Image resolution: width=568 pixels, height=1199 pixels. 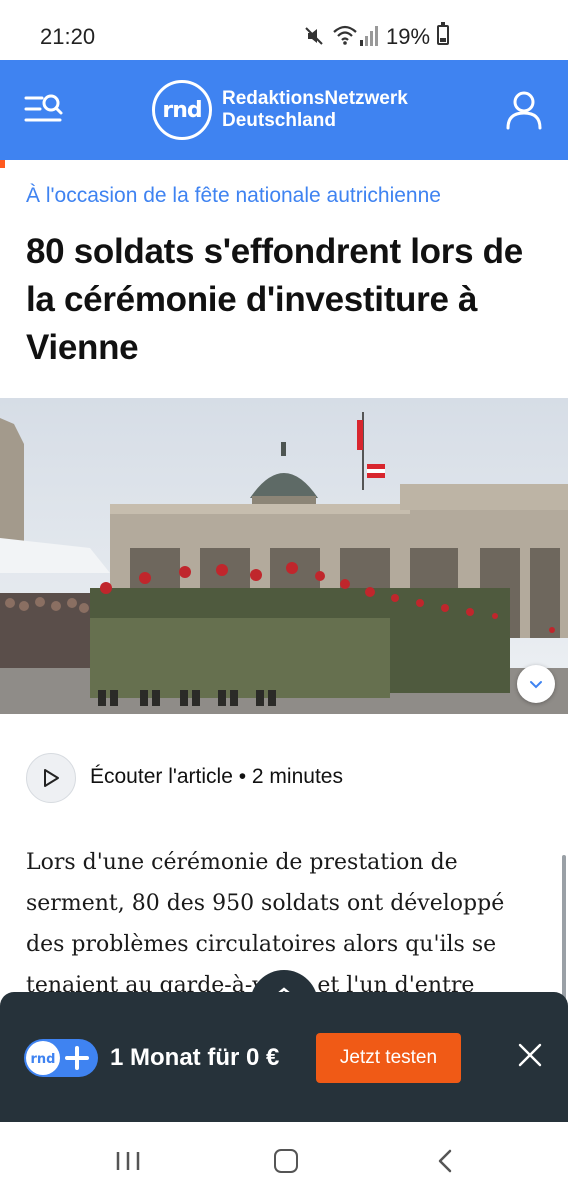 What do you see at coordinates (445, 1161) in the screenshot?
I see `back-icon` at bounding box center [445, 1161].